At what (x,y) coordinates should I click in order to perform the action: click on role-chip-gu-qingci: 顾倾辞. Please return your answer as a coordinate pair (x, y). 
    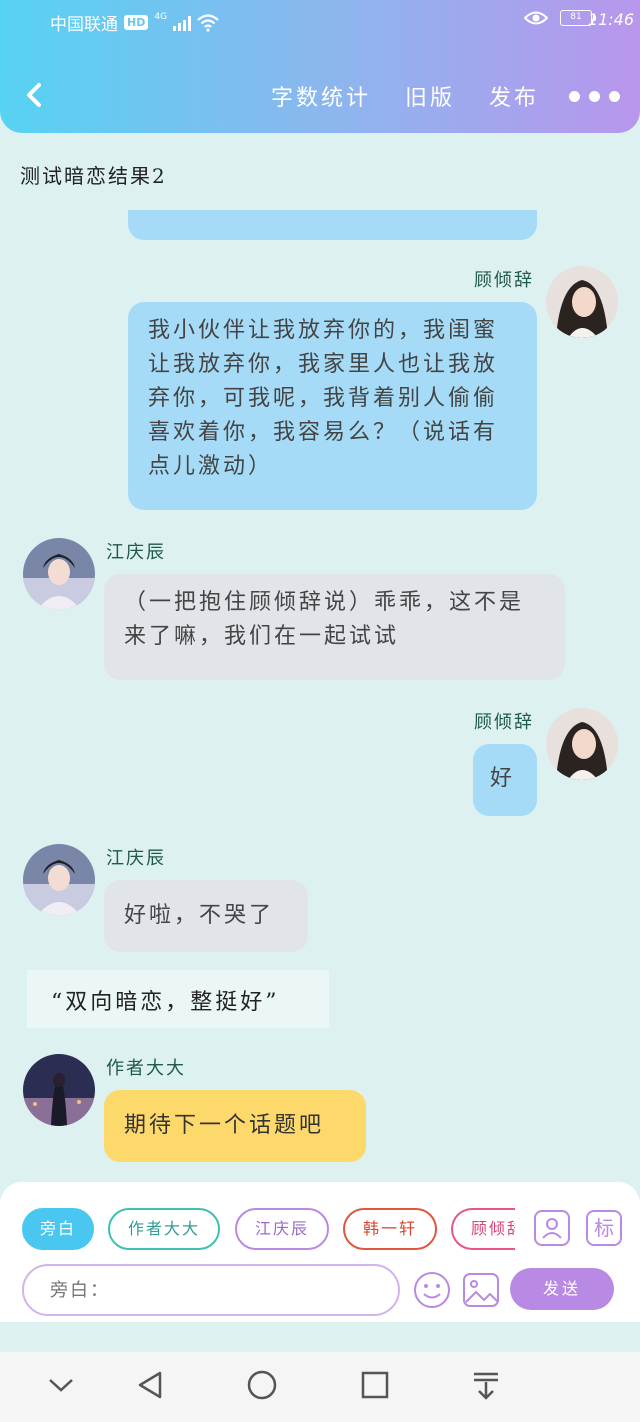
    Looking at the image, I should click on (483, 1229).